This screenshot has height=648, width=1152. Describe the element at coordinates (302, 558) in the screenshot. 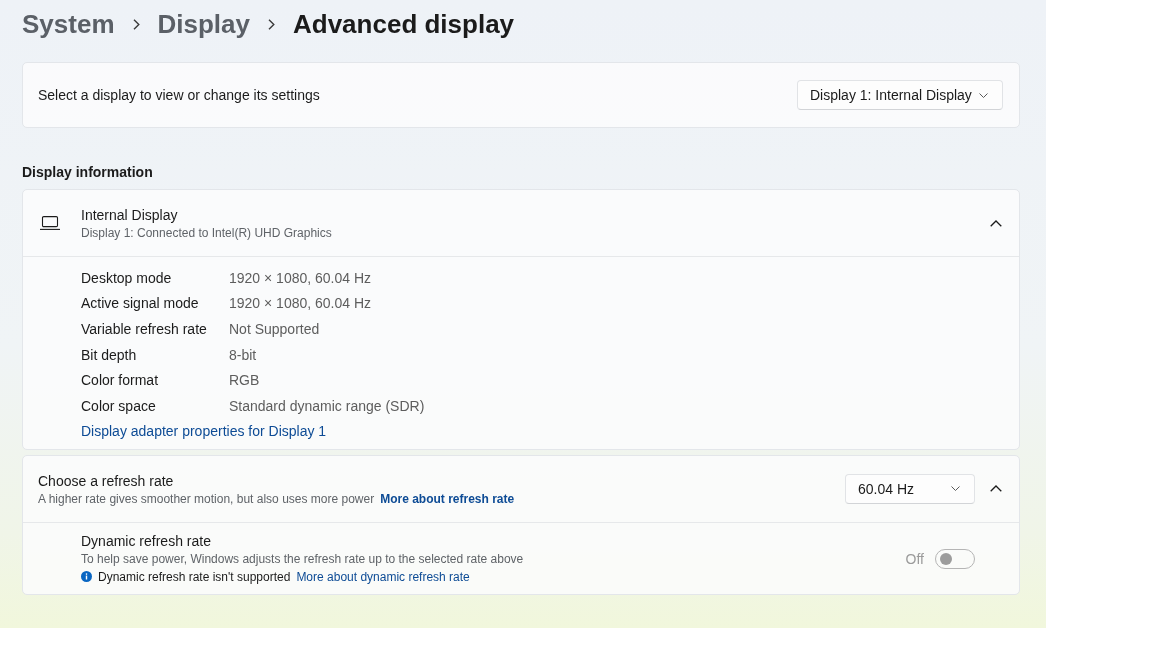

I see `setting-description: To help save power, Windows adjusts the refresh rate up to the selected rate above` at that location.